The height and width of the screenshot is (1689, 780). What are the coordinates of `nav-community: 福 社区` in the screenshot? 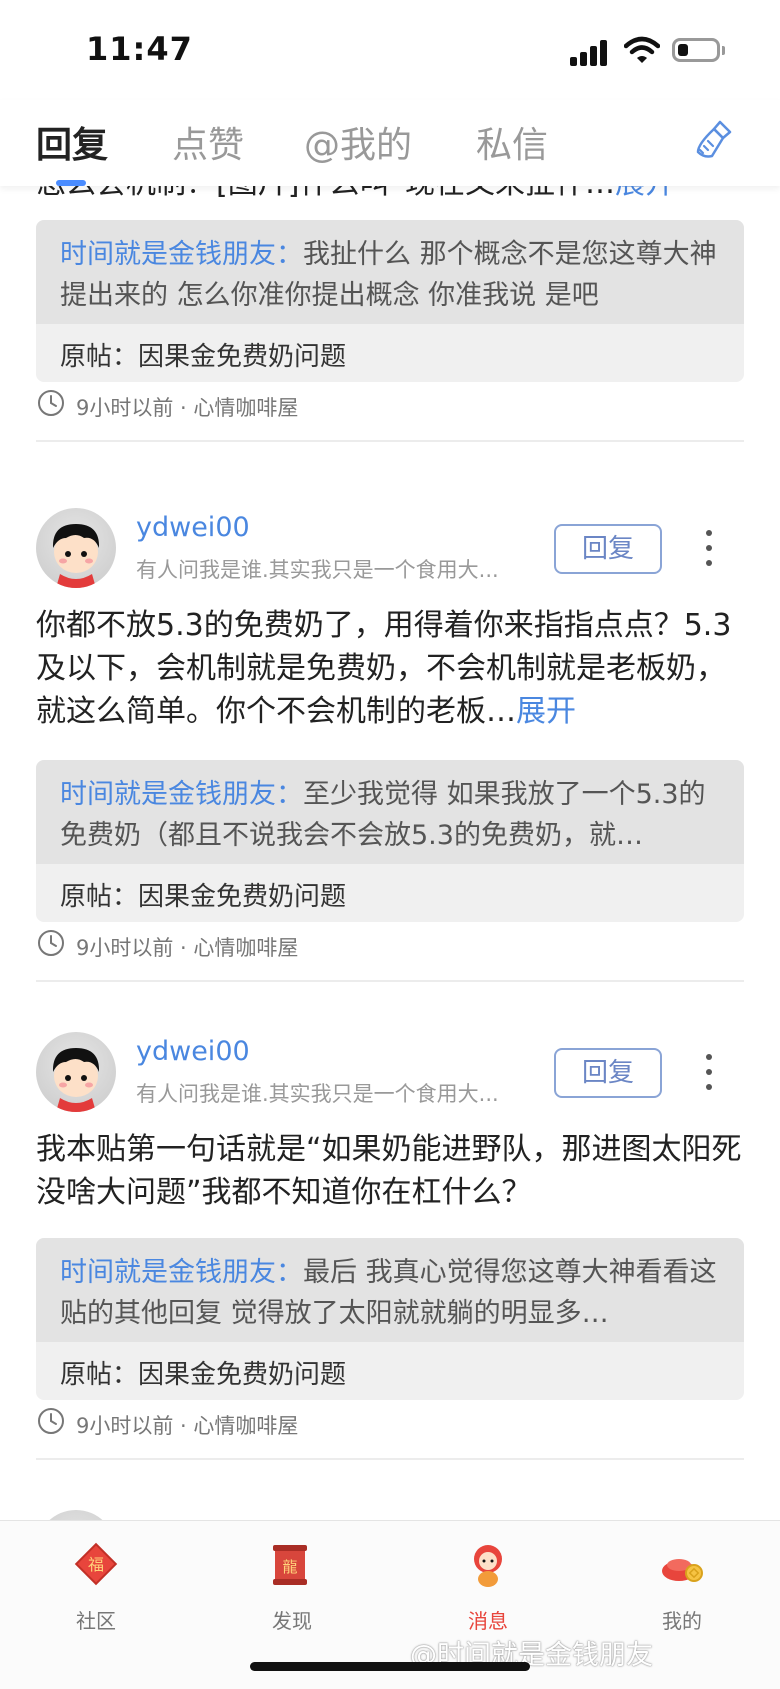 It's located at (96, 1586).